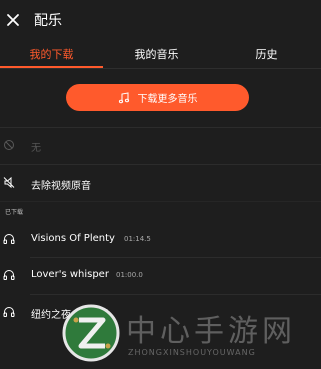 The height and width of the screenshot is (369, 321). I want to click on tab-bar: 我的下载 我的音乐 历史, so click(160, 54).